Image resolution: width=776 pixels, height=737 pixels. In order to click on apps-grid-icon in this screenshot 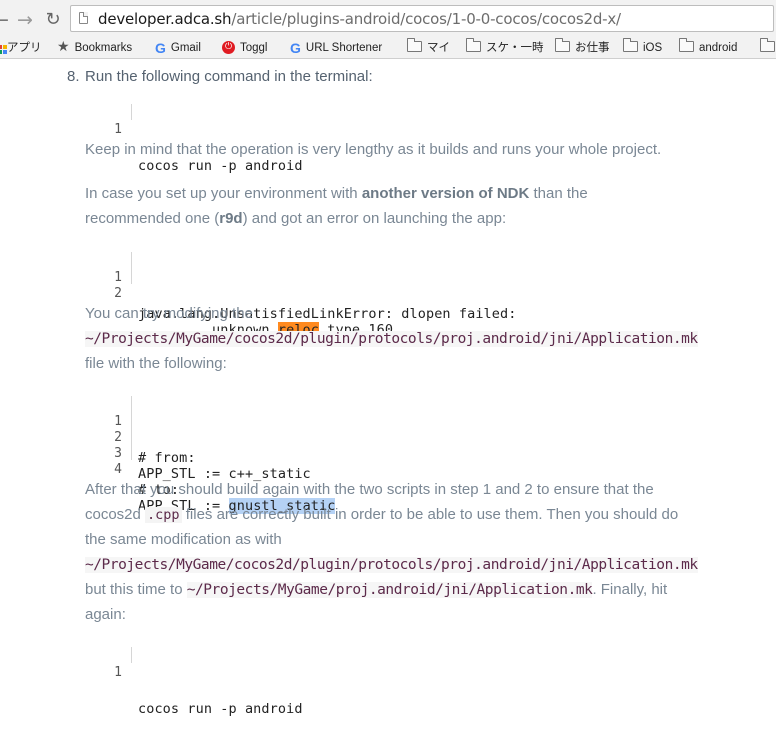, I will do `click(1, 46)`.